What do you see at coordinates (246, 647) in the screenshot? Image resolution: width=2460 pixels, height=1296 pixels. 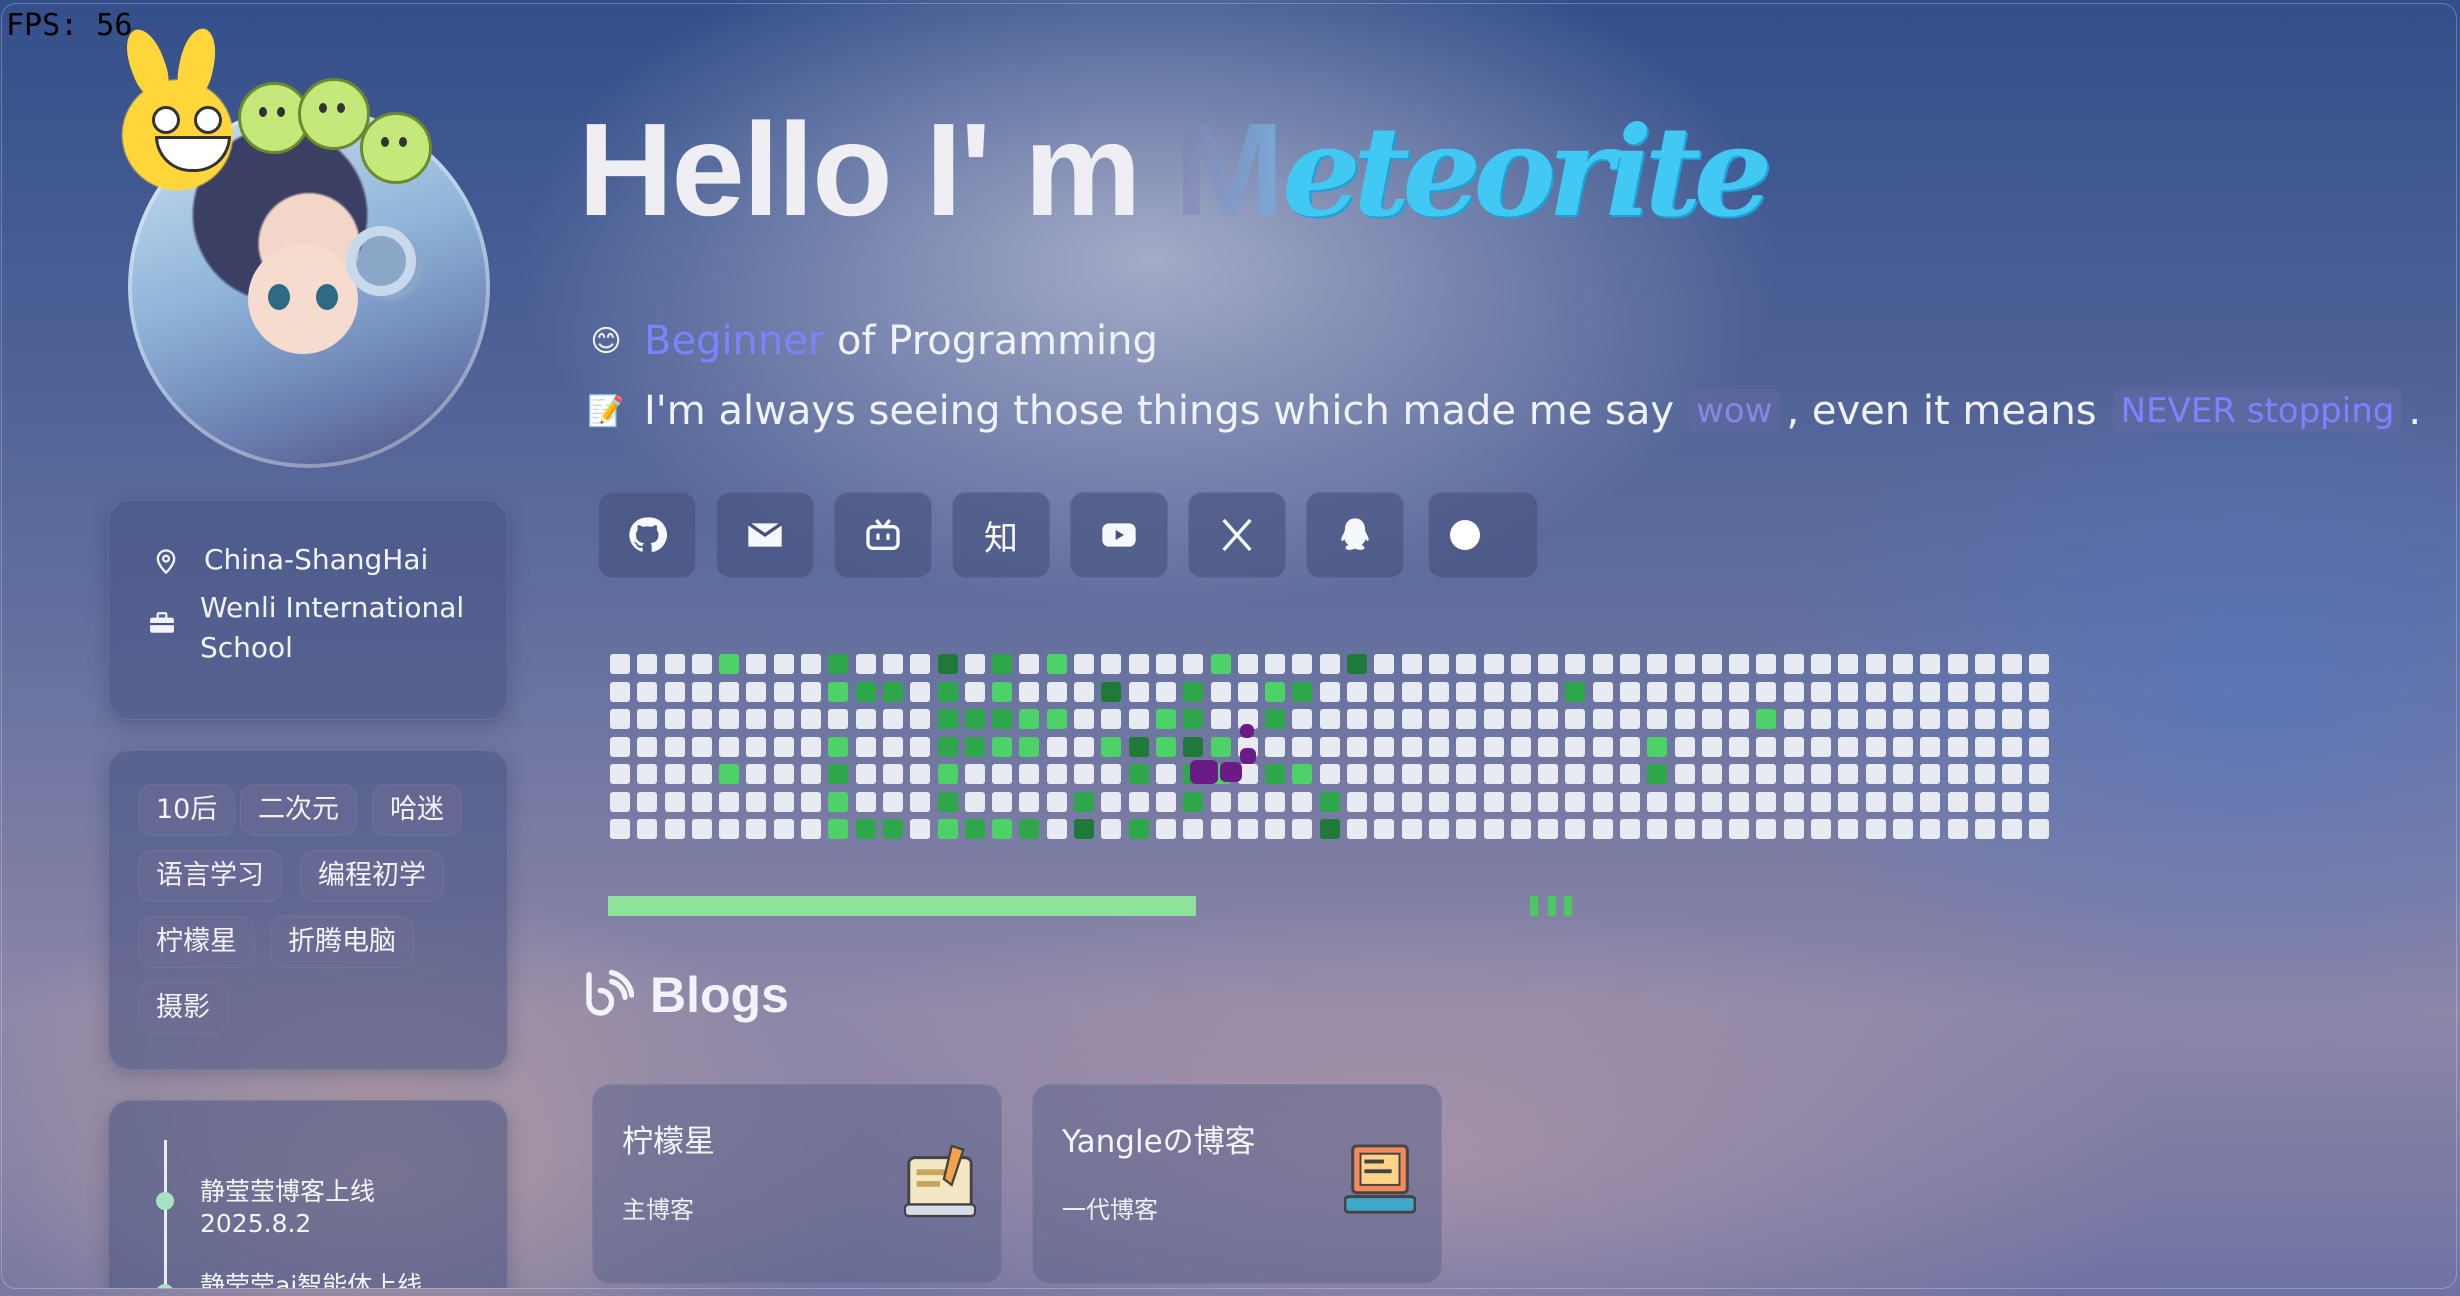 I see `school-line-2: School` at bounding box center [246, 647].